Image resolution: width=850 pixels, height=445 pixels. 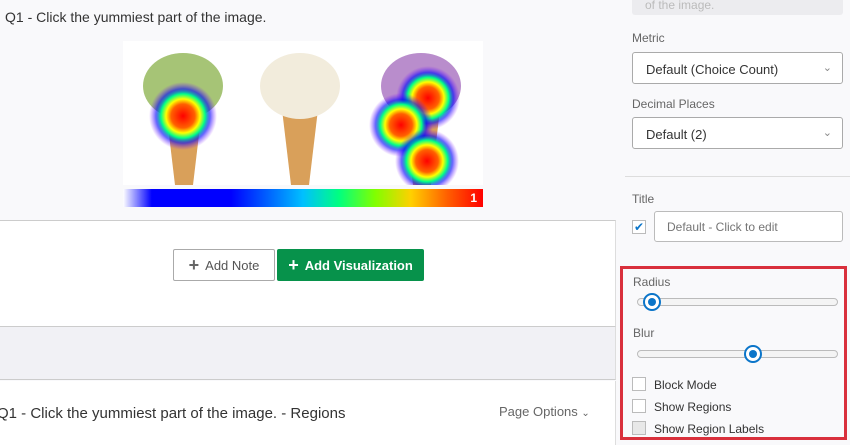 I want to click on page-options-button: Page Options ⌄, so click(x=544, y=411).